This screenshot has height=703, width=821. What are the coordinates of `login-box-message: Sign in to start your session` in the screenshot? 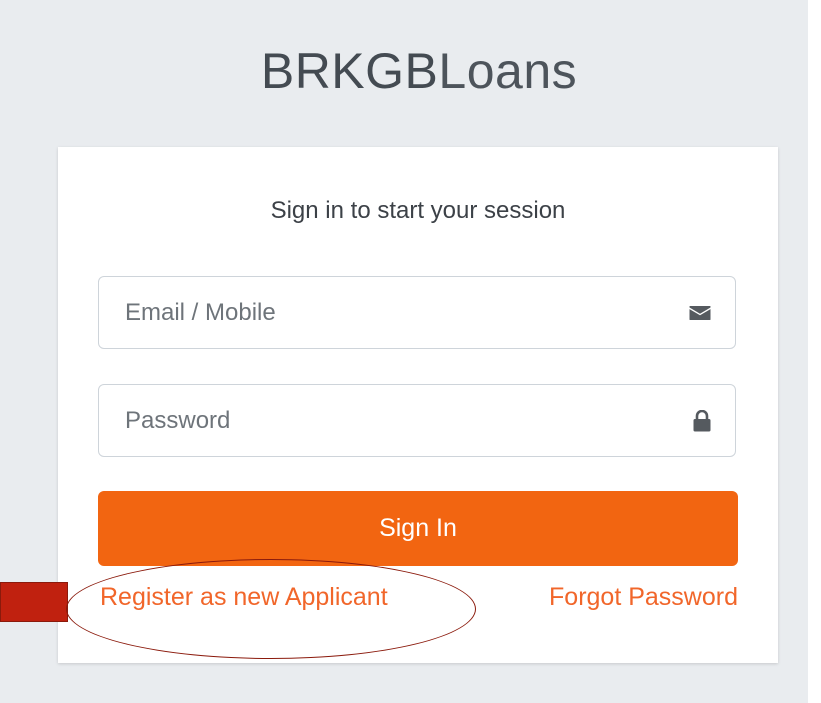 It's located at (418, 210).